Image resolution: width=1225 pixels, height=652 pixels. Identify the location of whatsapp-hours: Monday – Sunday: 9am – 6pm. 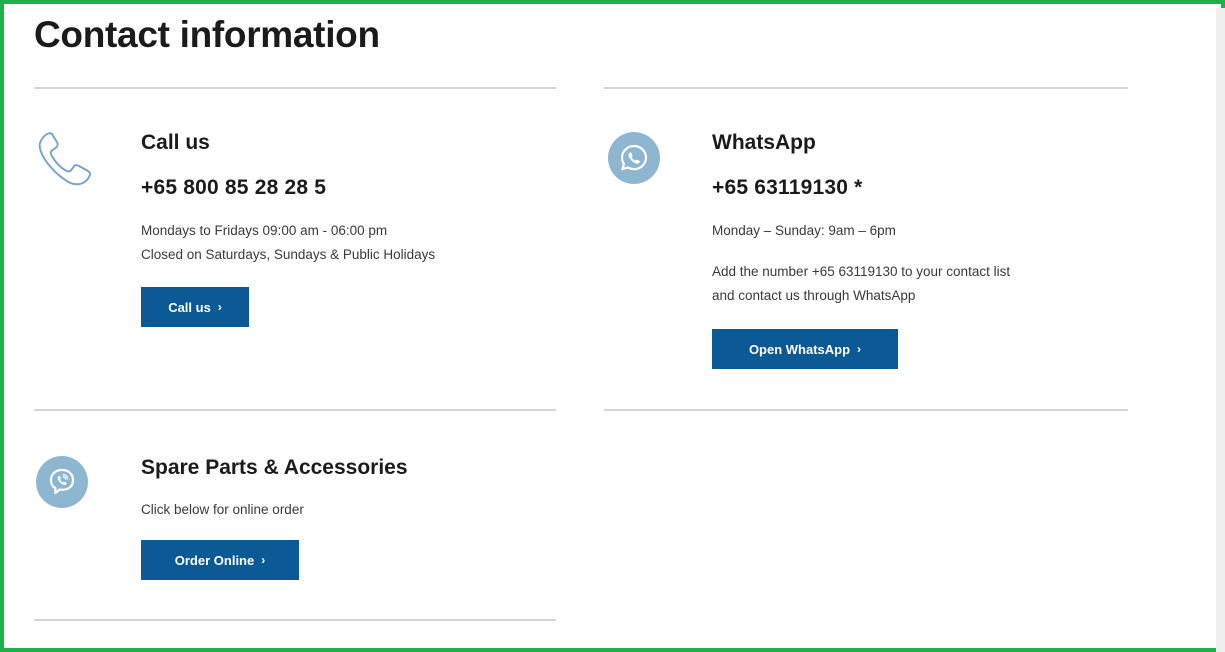
(804, 230).